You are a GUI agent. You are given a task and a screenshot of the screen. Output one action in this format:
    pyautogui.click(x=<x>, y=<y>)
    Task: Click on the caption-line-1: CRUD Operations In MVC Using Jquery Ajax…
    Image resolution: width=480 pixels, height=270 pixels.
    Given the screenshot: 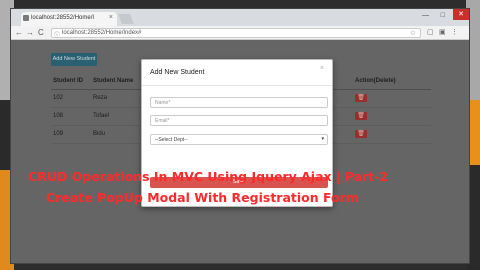 What is the action you would take?
    pyautogui.click(x=208, y=176)
    